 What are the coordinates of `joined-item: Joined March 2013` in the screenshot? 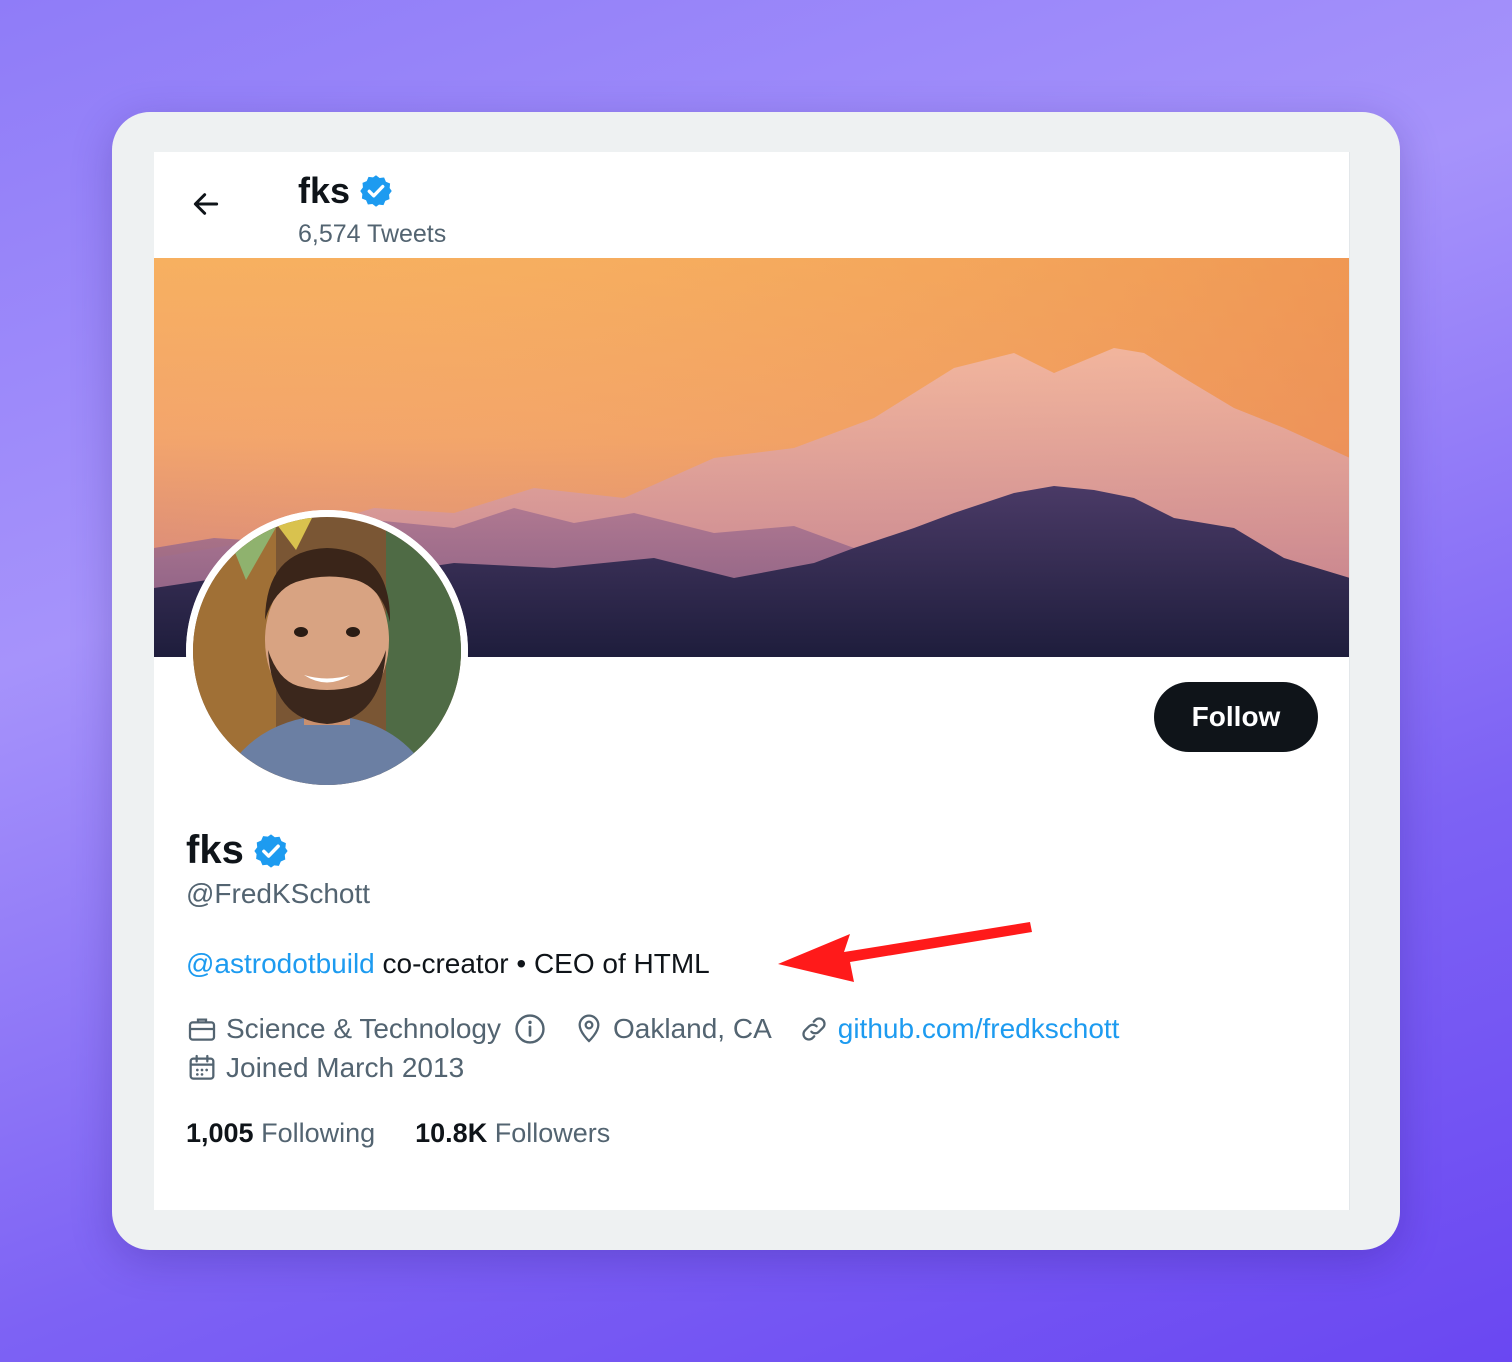 It's located at (325, 1068).